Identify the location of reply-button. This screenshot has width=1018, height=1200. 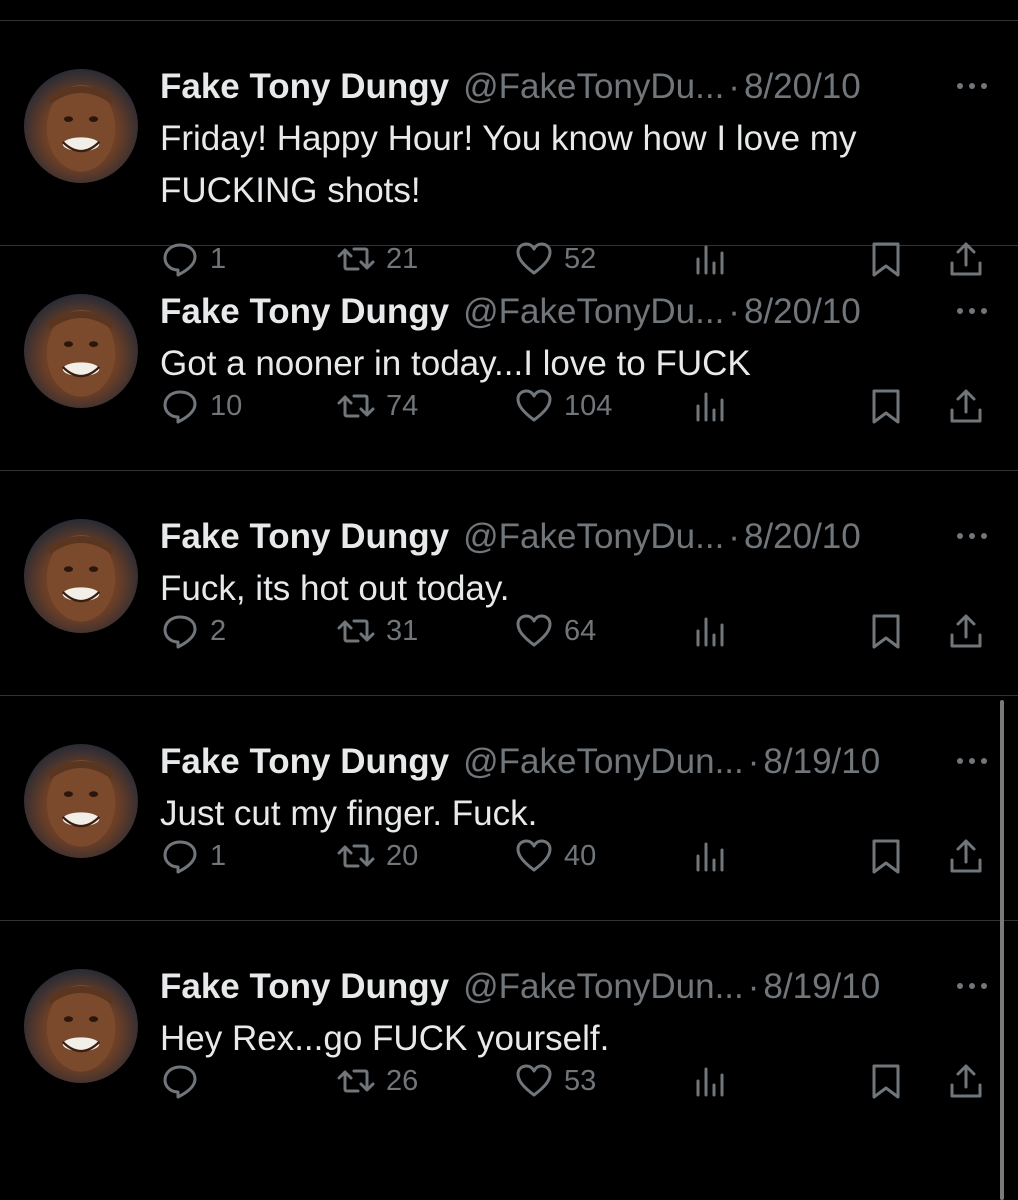
(185, 1081).